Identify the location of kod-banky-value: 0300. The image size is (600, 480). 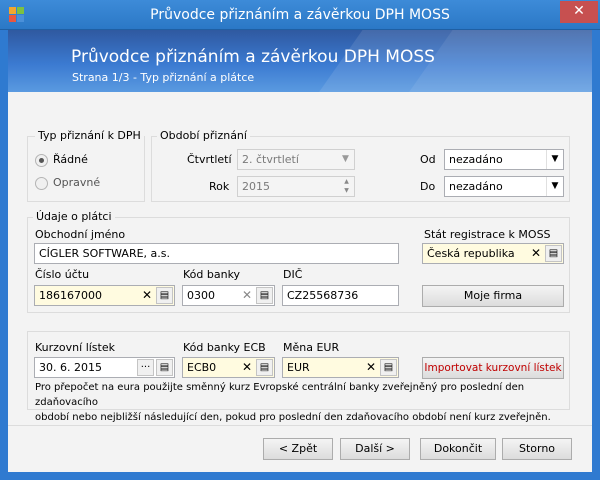
(201, 295).